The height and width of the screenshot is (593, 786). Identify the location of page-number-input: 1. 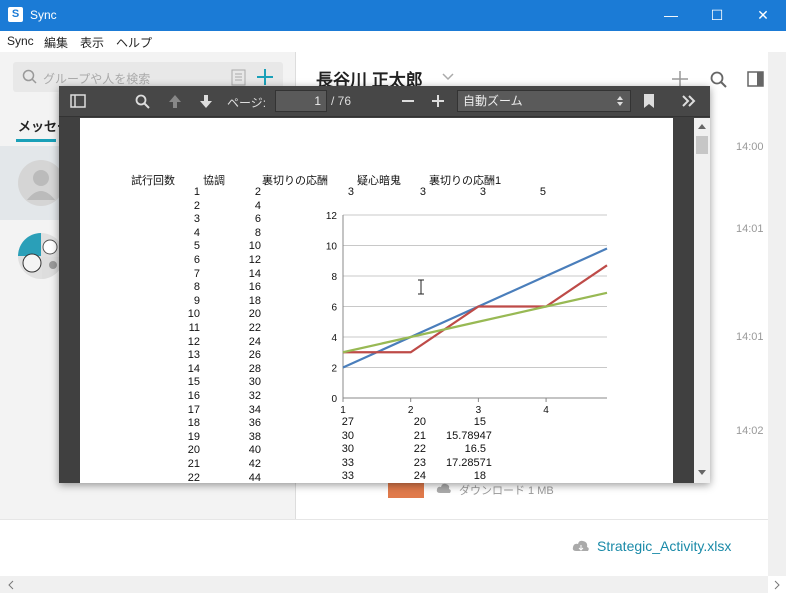
(301, 101).